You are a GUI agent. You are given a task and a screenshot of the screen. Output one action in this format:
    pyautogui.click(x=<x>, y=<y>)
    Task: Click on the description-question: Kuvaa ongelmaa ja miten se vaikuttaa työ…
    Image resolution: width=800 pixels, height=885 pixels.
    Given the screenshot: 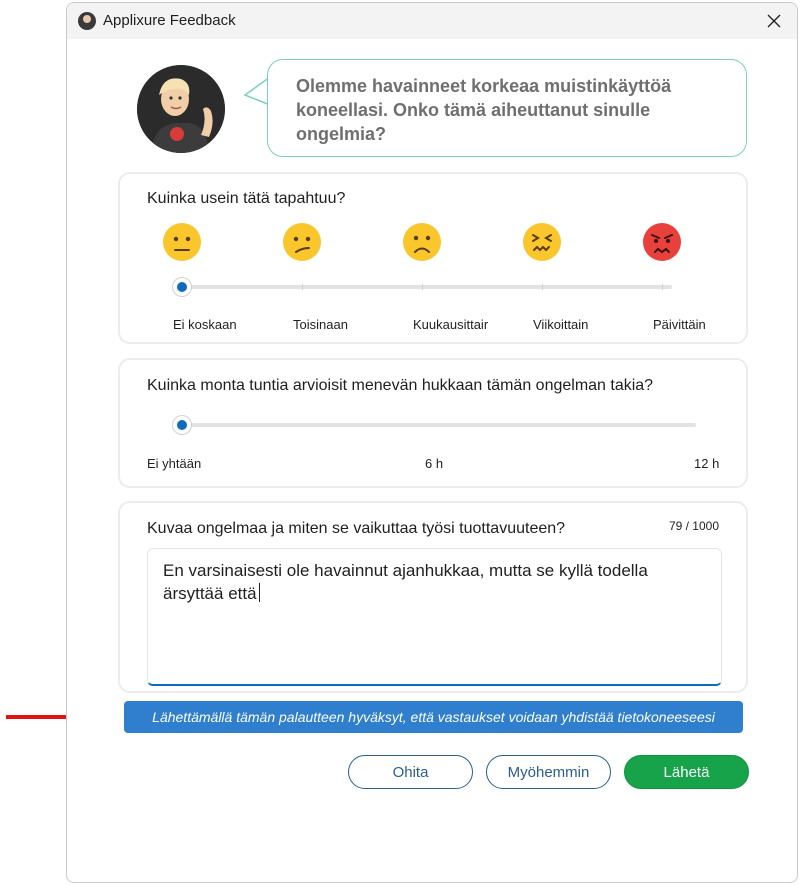 What is the action you would take?
    pyautogui.click(x=356, y=528)
    